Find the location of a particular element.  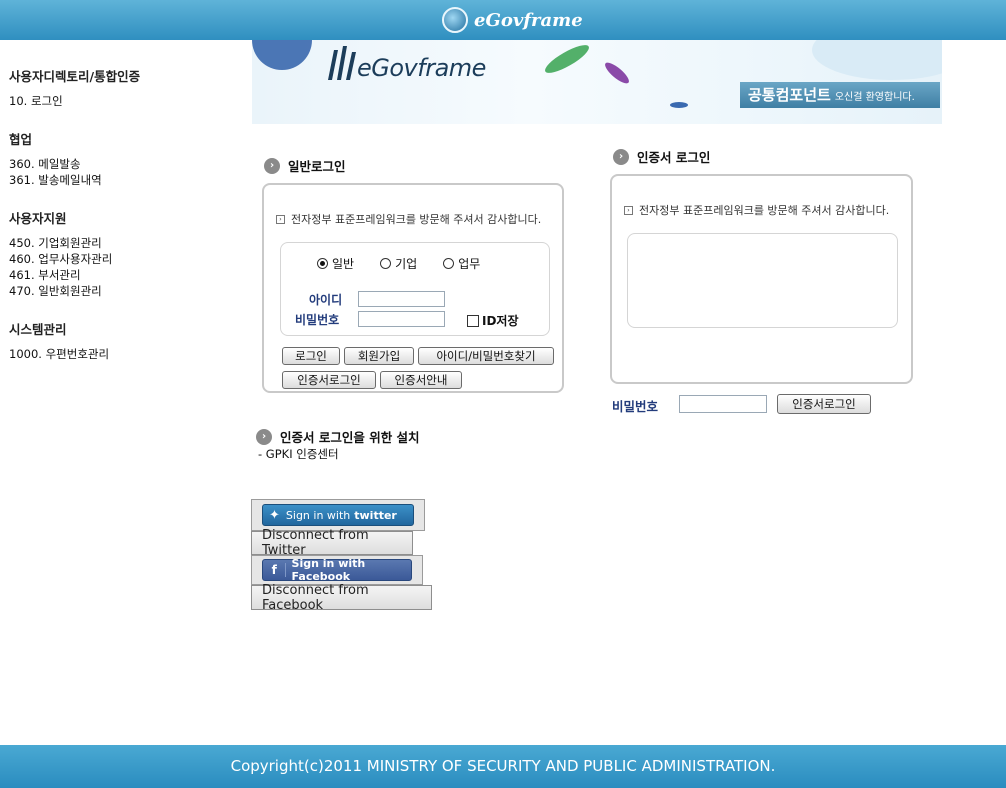

sidebar-item-zipcode: 1000. 우편번호관리 is located at coordinates (124, 354).